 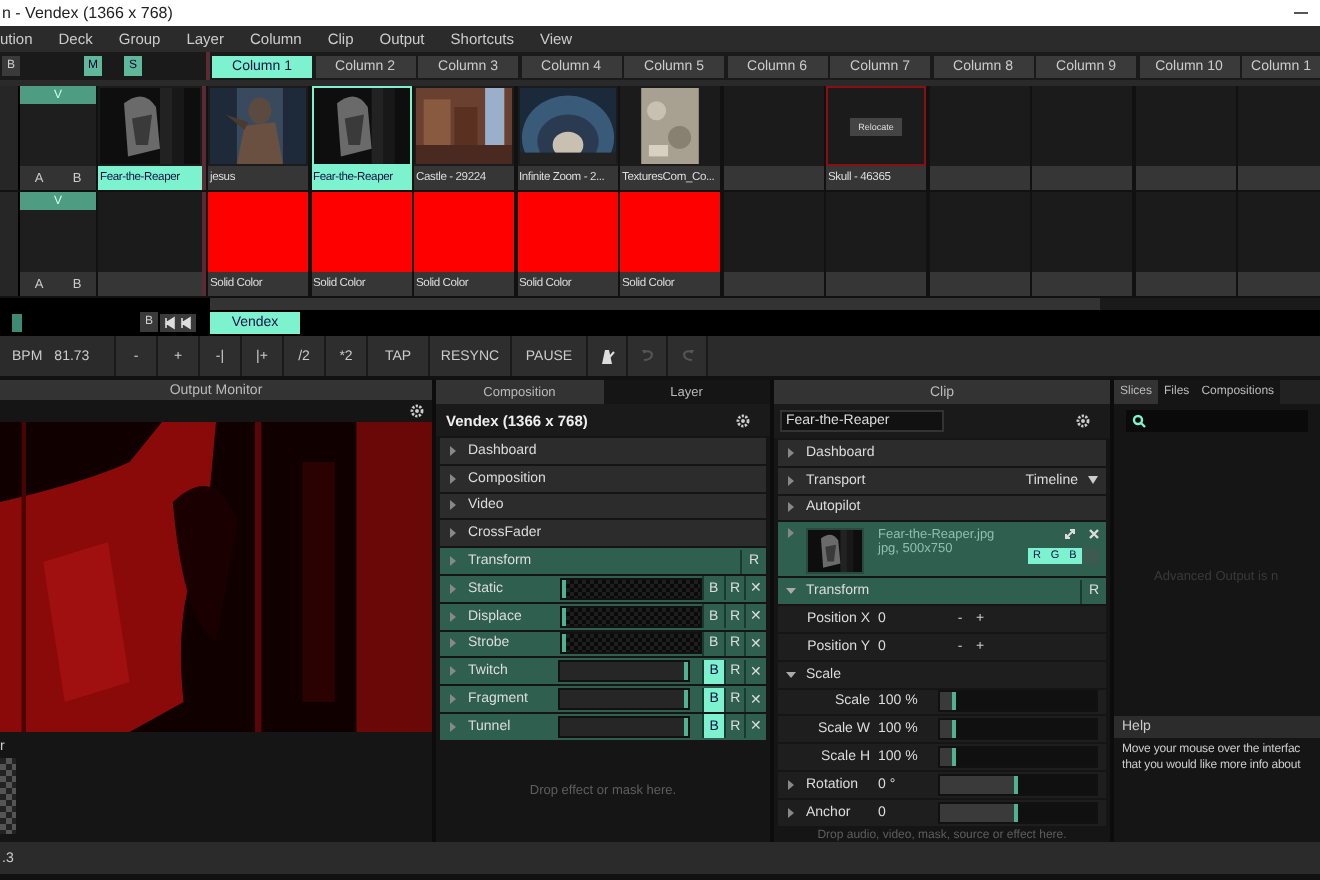 I want to click on window-title: n - Vendex (1366 x 768), so click(x=87, y=13).